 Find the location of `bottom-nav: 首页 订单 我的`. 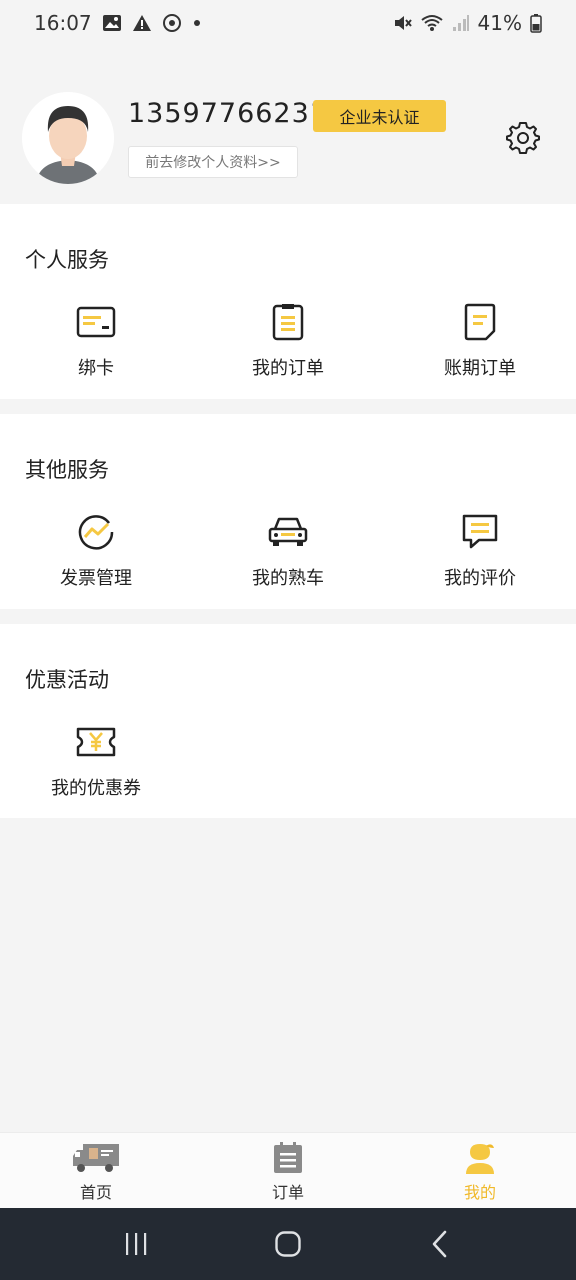

bottom-nav: 首页 订单 我的 is located at coordinates (288, 1170).